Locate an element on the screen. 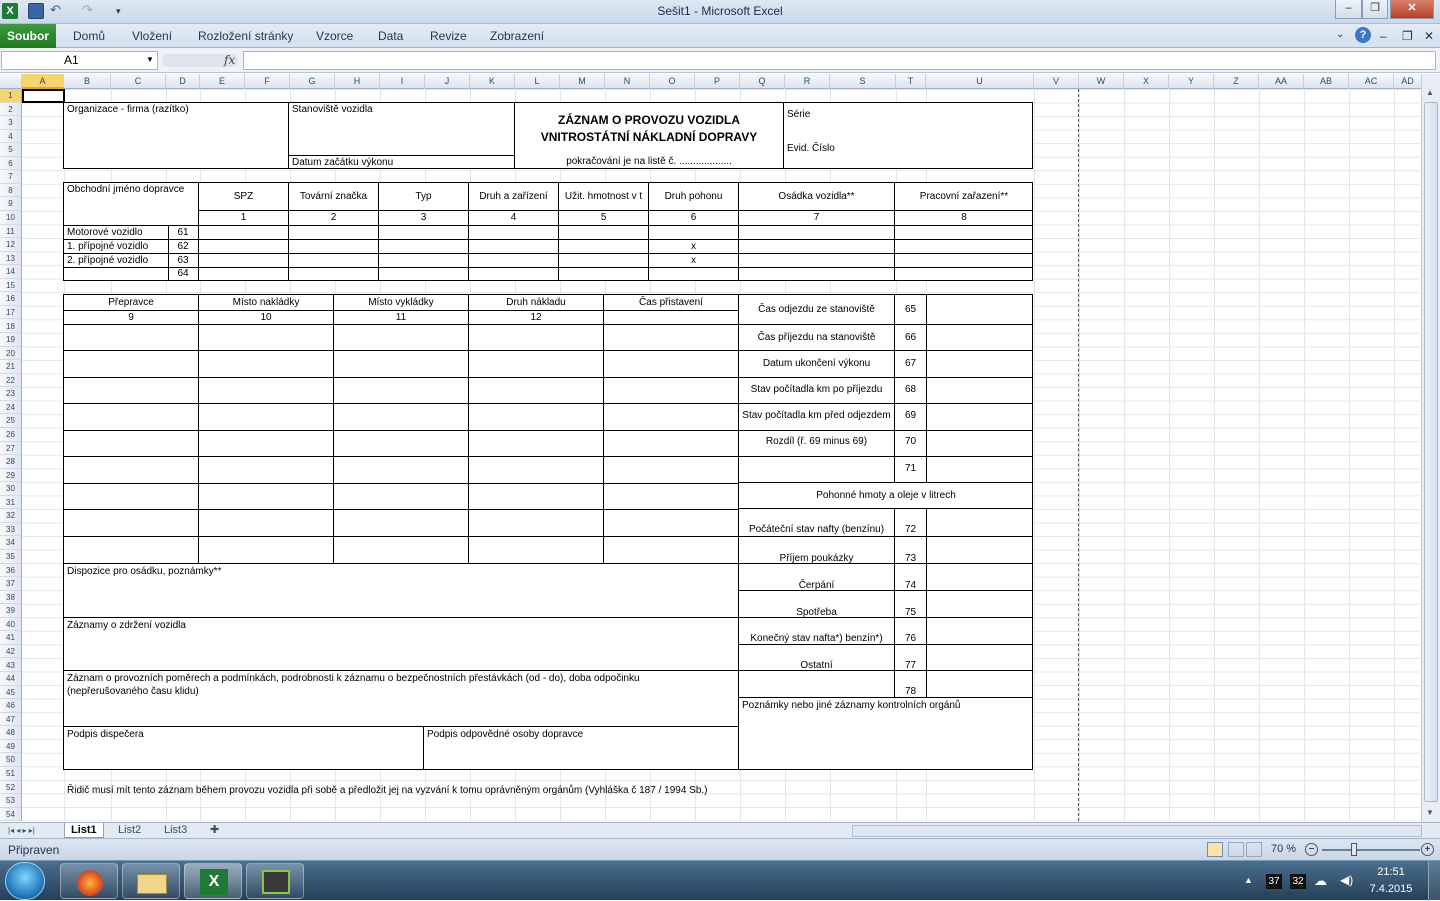 This screenshot has width=1440, height=901. tab-formulas: Vzorce is located at coordinates (334, 36).